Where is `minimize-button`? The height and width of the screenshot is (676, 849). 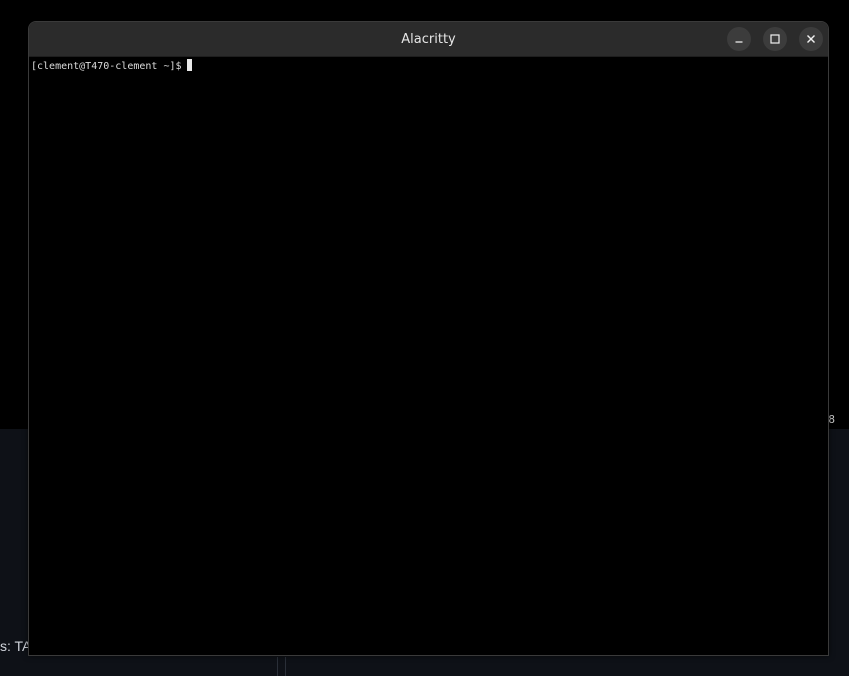
minimize-button is located at coordinates (739, 39).